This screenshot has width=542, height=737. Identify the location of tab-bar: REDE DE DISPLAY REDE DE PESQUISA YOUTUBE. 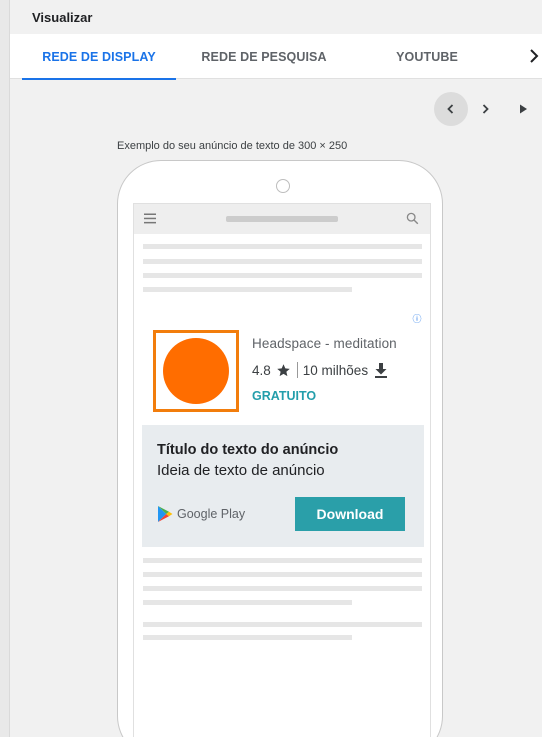
(276, 57).